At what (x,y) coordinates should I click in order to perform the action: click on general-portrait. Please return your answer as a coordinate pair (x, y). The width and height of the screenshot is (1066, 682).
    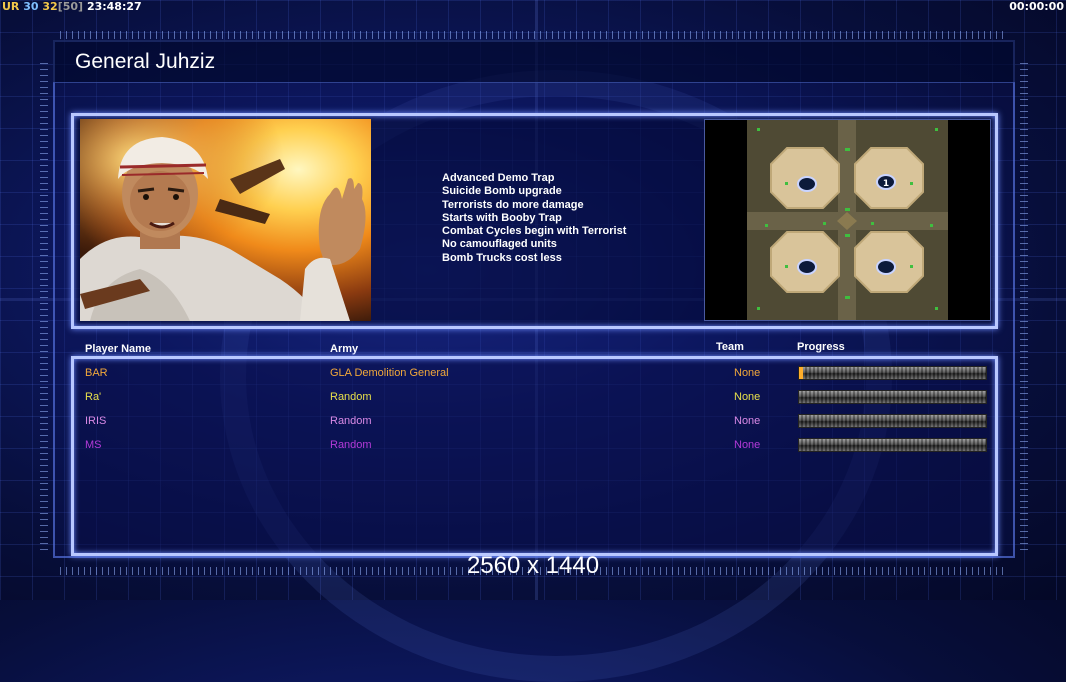
    Looking at the image, I should click on (225, 220).